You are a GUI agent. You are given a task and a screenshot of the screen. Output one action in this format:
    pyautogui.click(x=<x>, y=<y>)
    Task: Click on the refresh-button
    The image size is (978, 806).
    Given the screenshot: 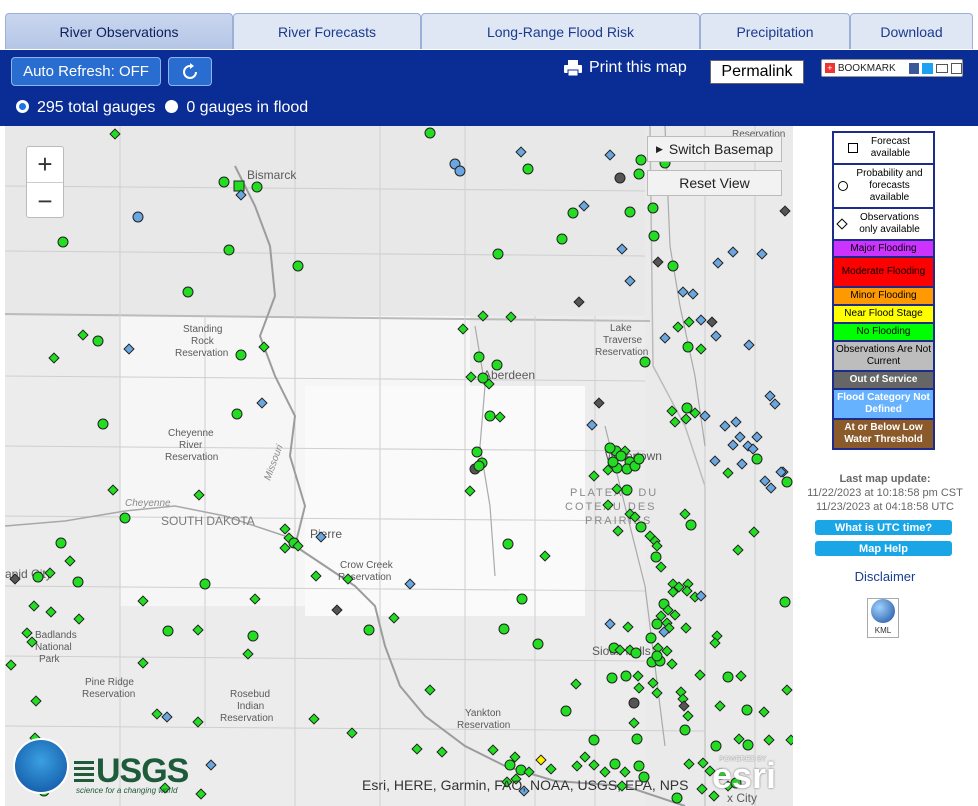 What is the action you would take?
    pyautogui.click(x=190, y=71)
    